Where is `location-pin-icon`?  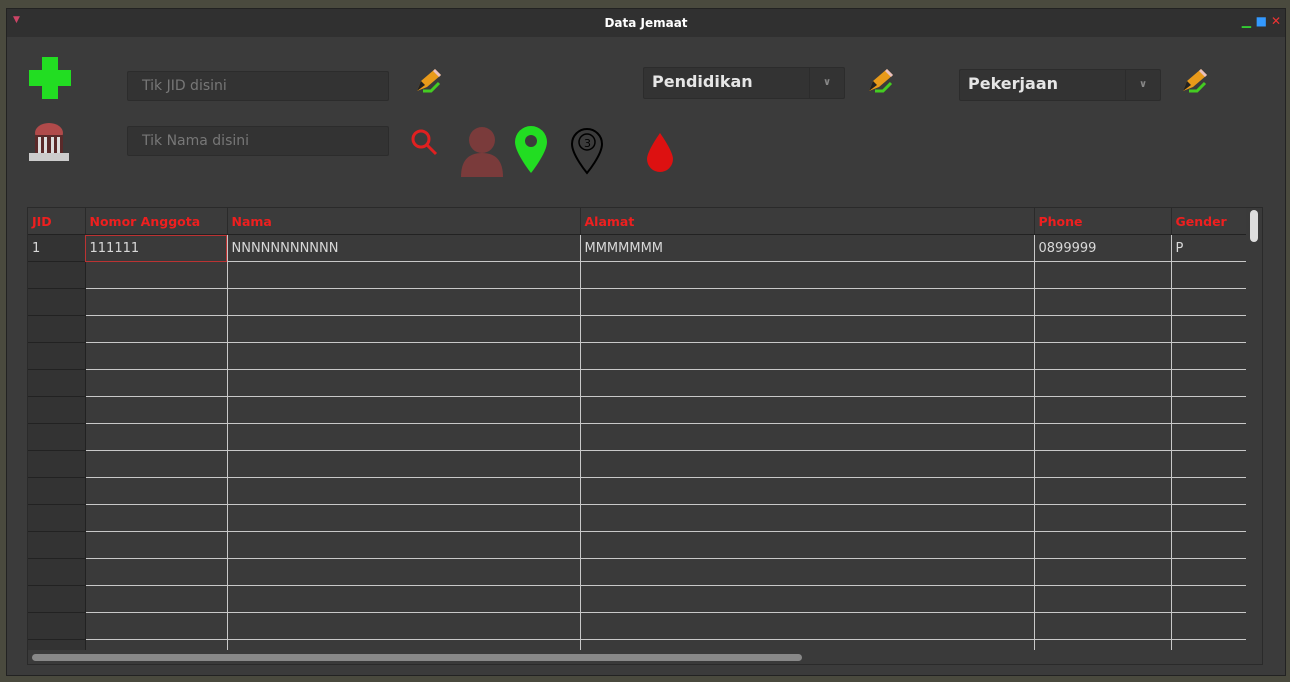
location-pin-icon is located at coordinates (531, 150).